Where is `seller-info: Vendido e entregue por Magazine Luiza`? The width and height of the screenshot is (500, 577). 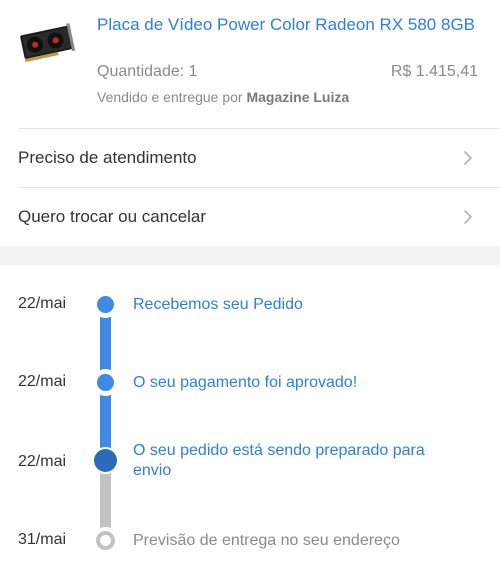
seller-info: Vendido e entregue por Magazine Luiza is located at coordinates (223, 97).